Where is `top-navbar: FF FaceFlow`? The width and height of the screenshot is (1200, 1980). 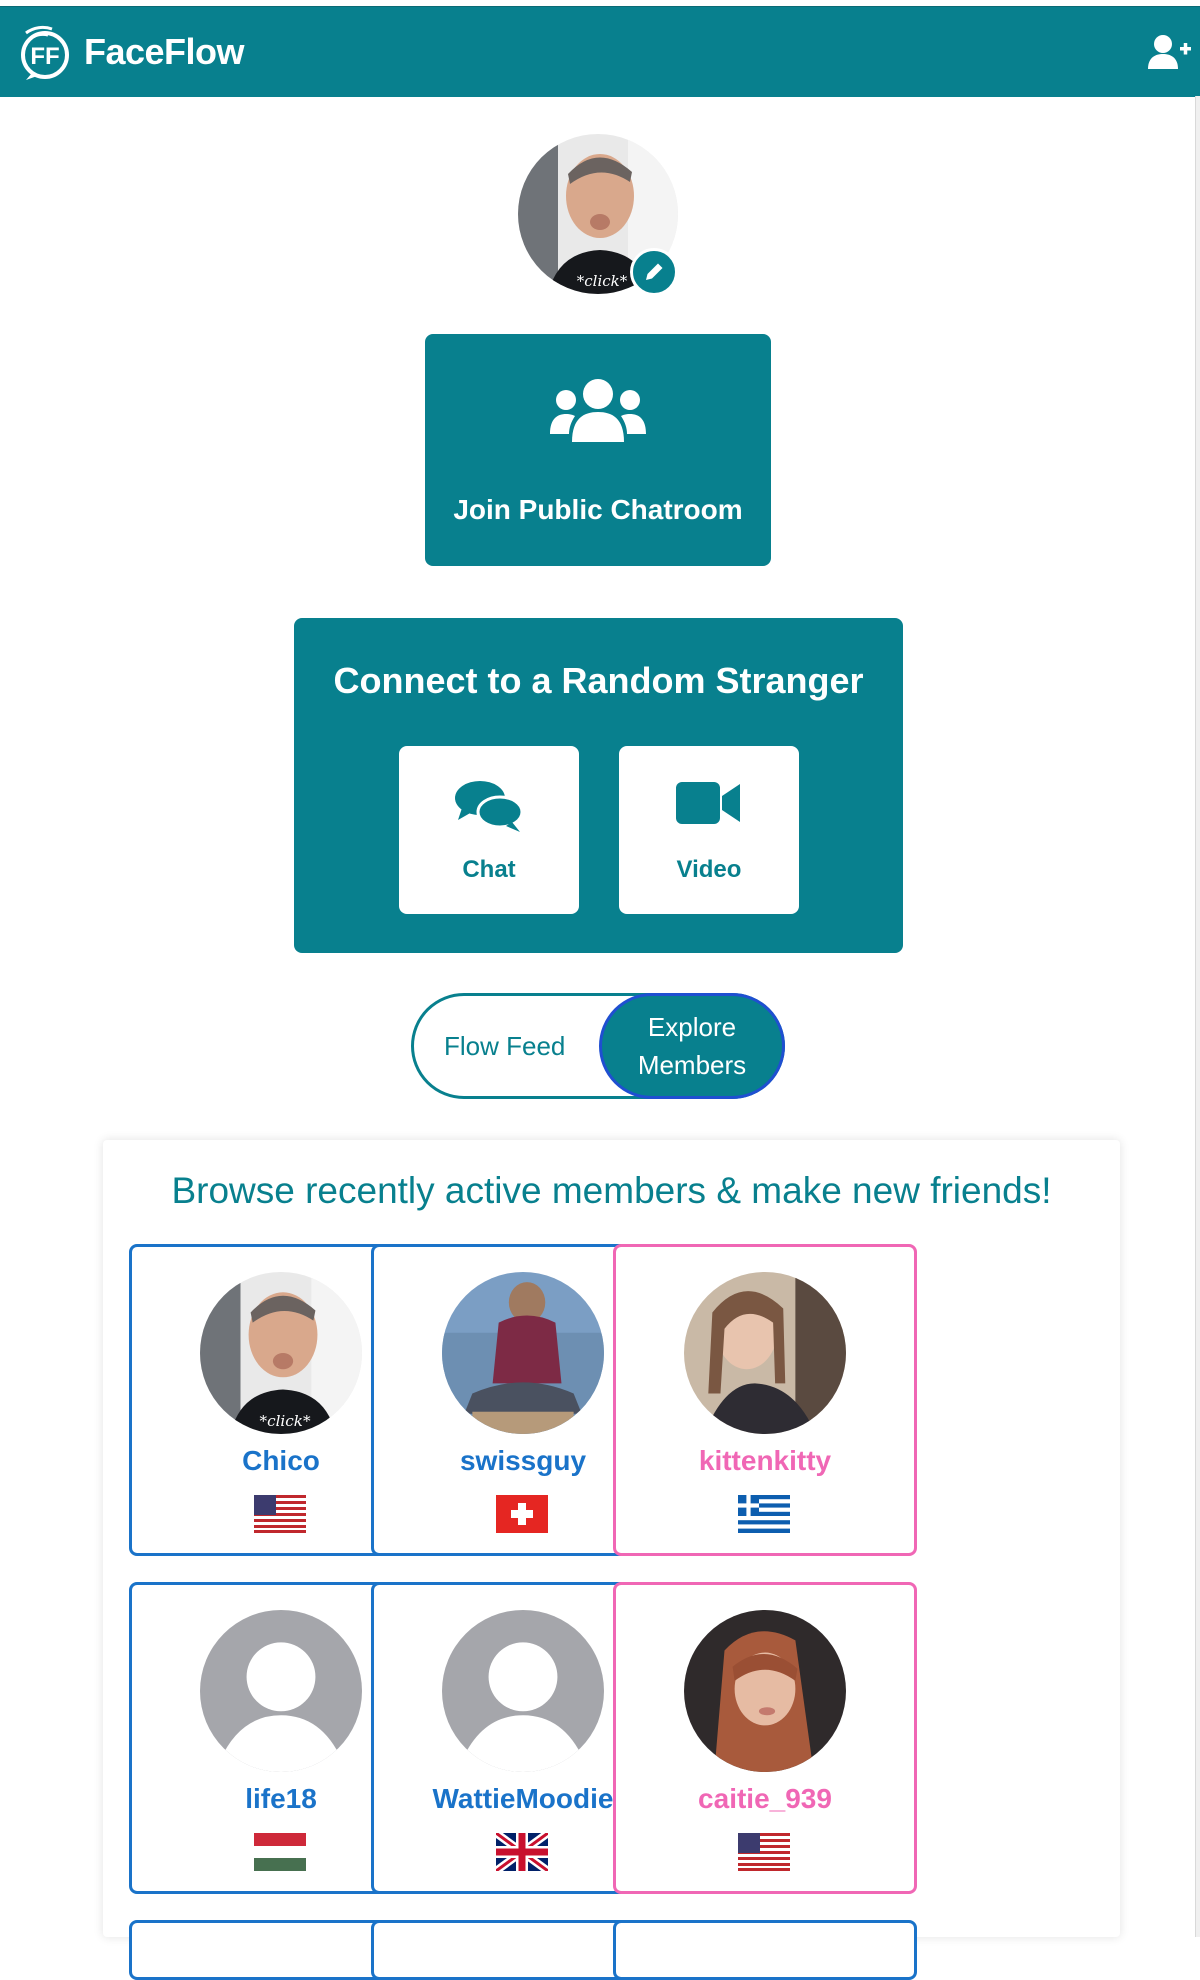
top-navbar: FF FaceFlow is located at coordinates (600, 51).